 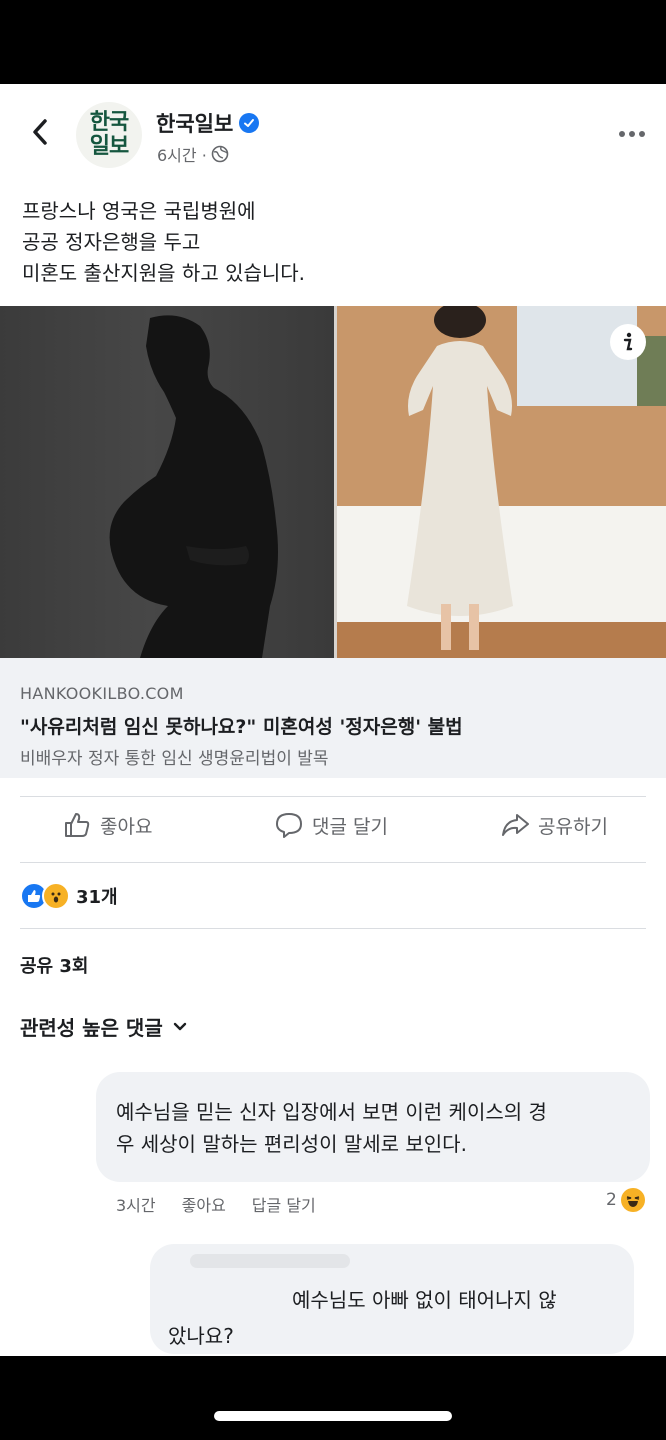 I want to click on link-title: "사유리처럼 임신 못하나요?" 미혼여성 '정자은행' 불법, so click(x=241, y=727).